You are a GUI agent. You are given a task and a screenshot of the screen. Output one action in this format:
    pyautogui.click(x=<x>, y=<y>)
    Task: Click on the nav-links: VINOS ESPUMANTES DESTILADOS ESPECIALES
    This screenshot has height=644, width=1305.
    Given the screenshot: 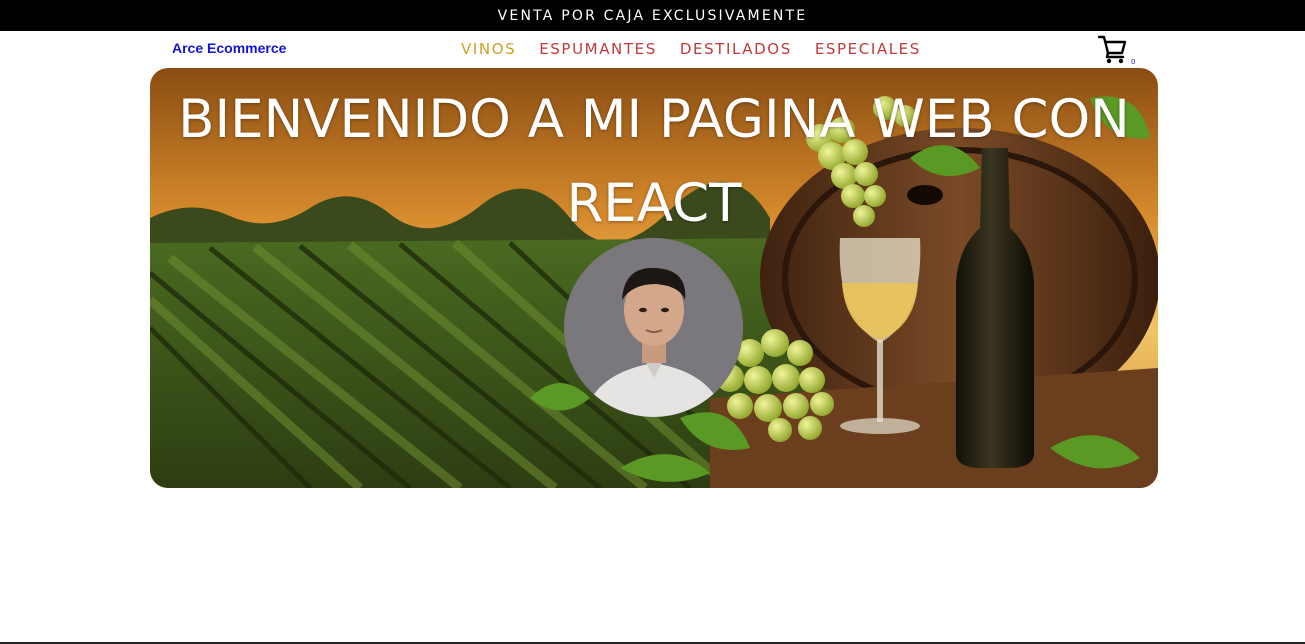 What is the action you would take?
    pyautogui.click(x=691, y=49)
    